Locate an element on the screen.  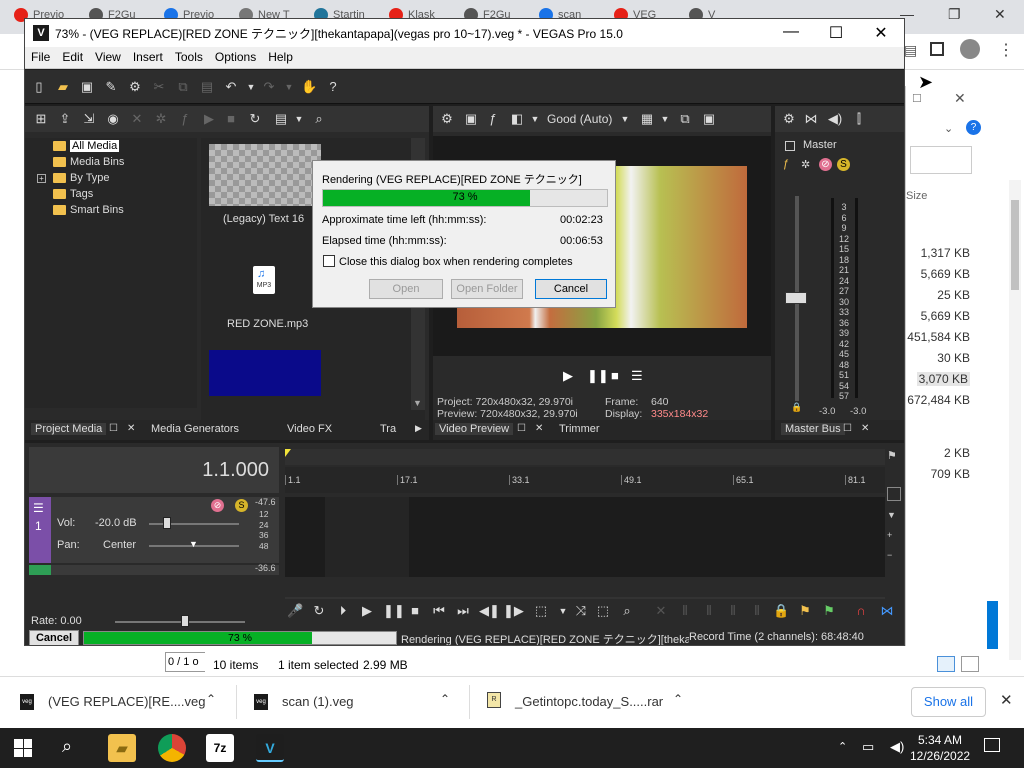
split-screen-icon: ◧ is located at coordinates (517, 119).